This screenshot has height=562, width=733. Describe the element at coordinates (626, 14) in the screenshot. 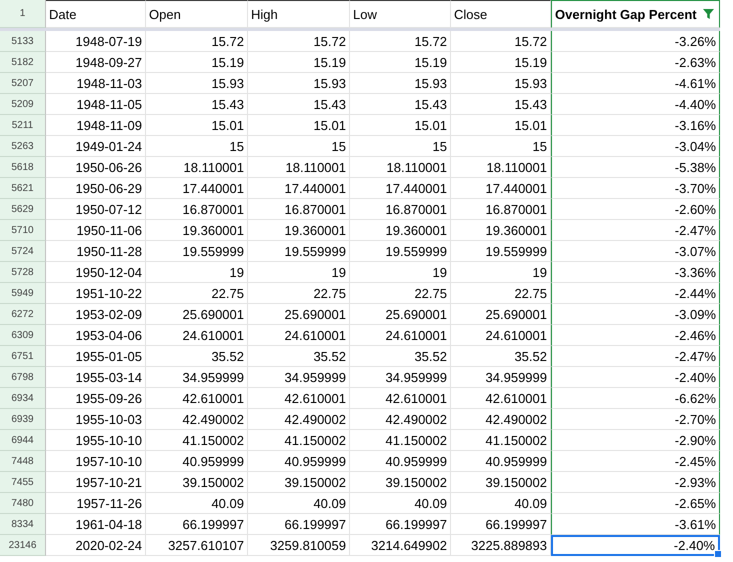

I see `column-title: Overnight Gap Percent` at that location.